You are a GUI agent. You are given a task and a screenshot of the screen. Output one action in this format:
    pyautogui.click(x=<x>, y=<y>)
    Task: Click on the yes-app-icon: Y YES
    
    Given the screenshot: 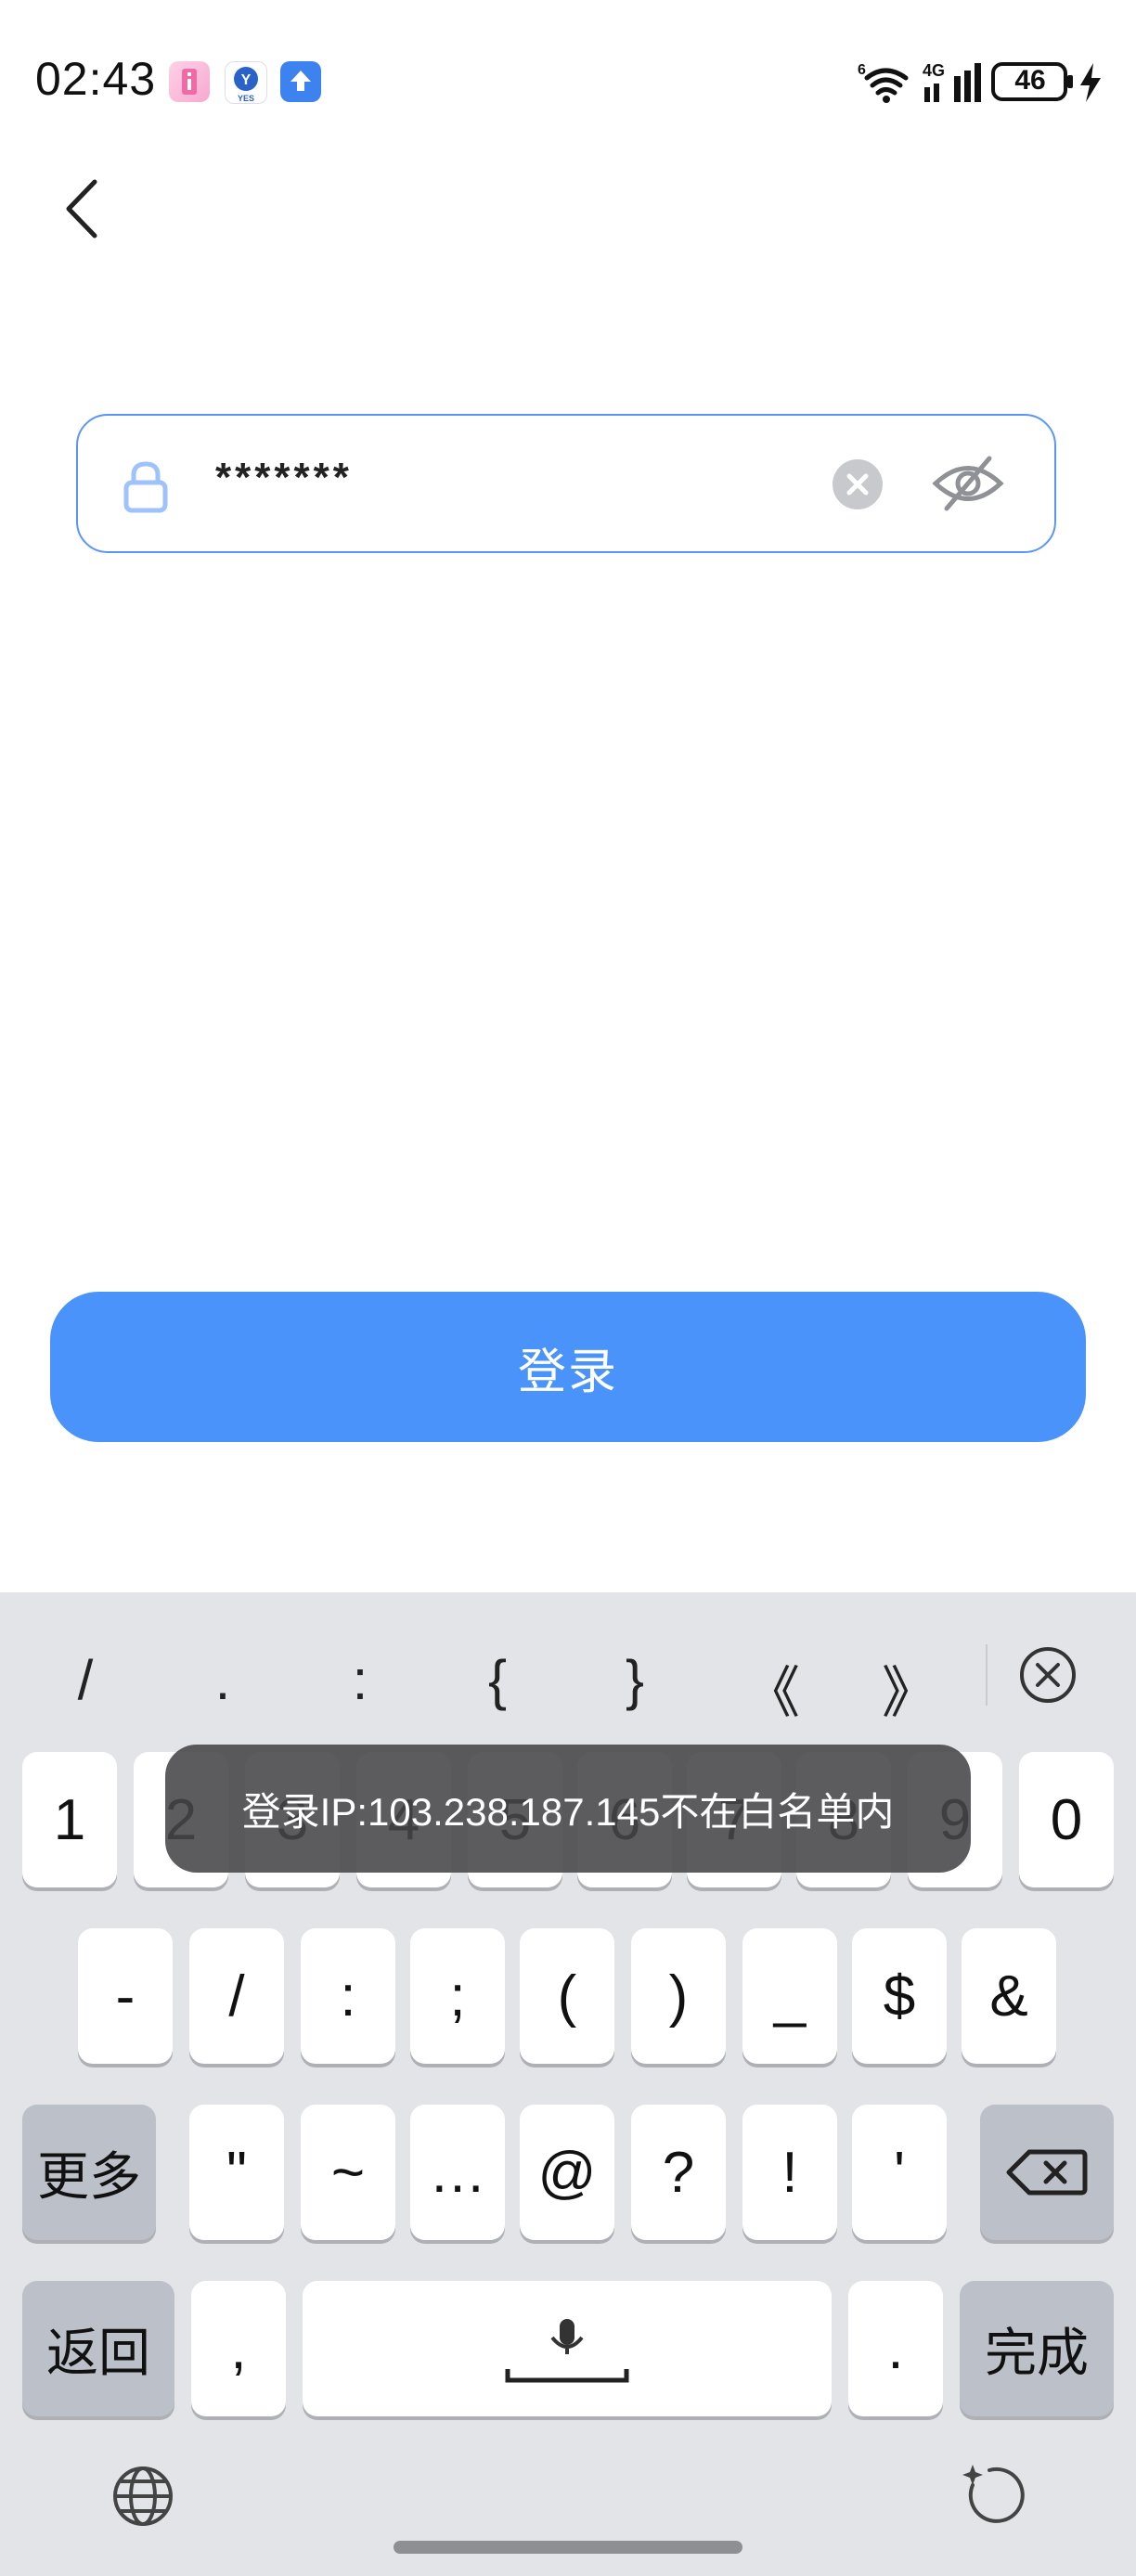 What is the action you would take?
    pyautogui.click(x=246, y=83)
    